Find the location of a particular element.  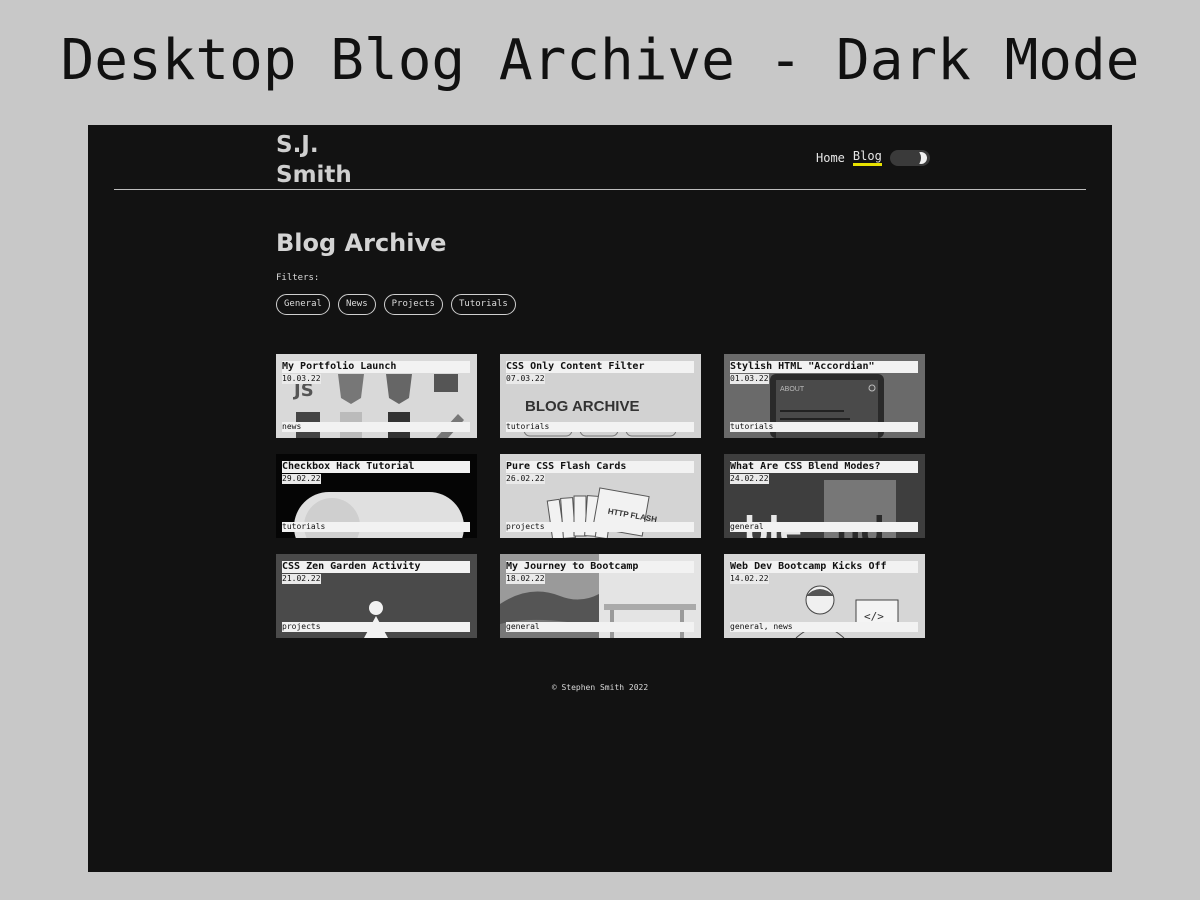

post-title: Checkbox Hack Tutorial is located at coordinates (376, 467).